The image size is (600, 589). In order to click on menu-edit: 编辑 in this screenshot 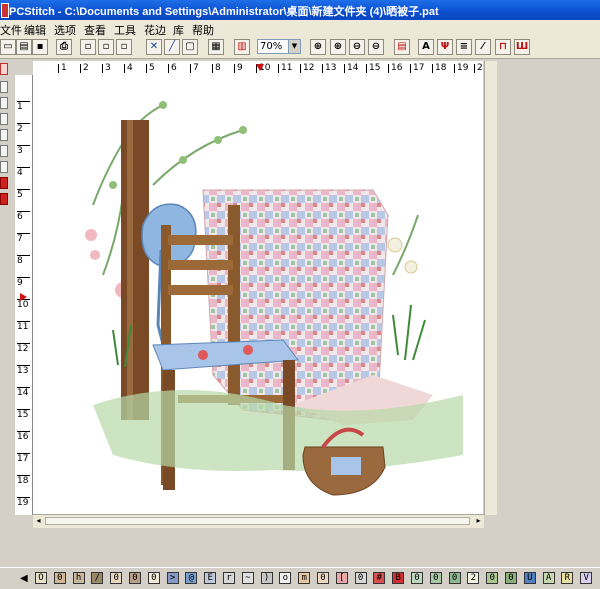, I will do `click(35, 30)`.